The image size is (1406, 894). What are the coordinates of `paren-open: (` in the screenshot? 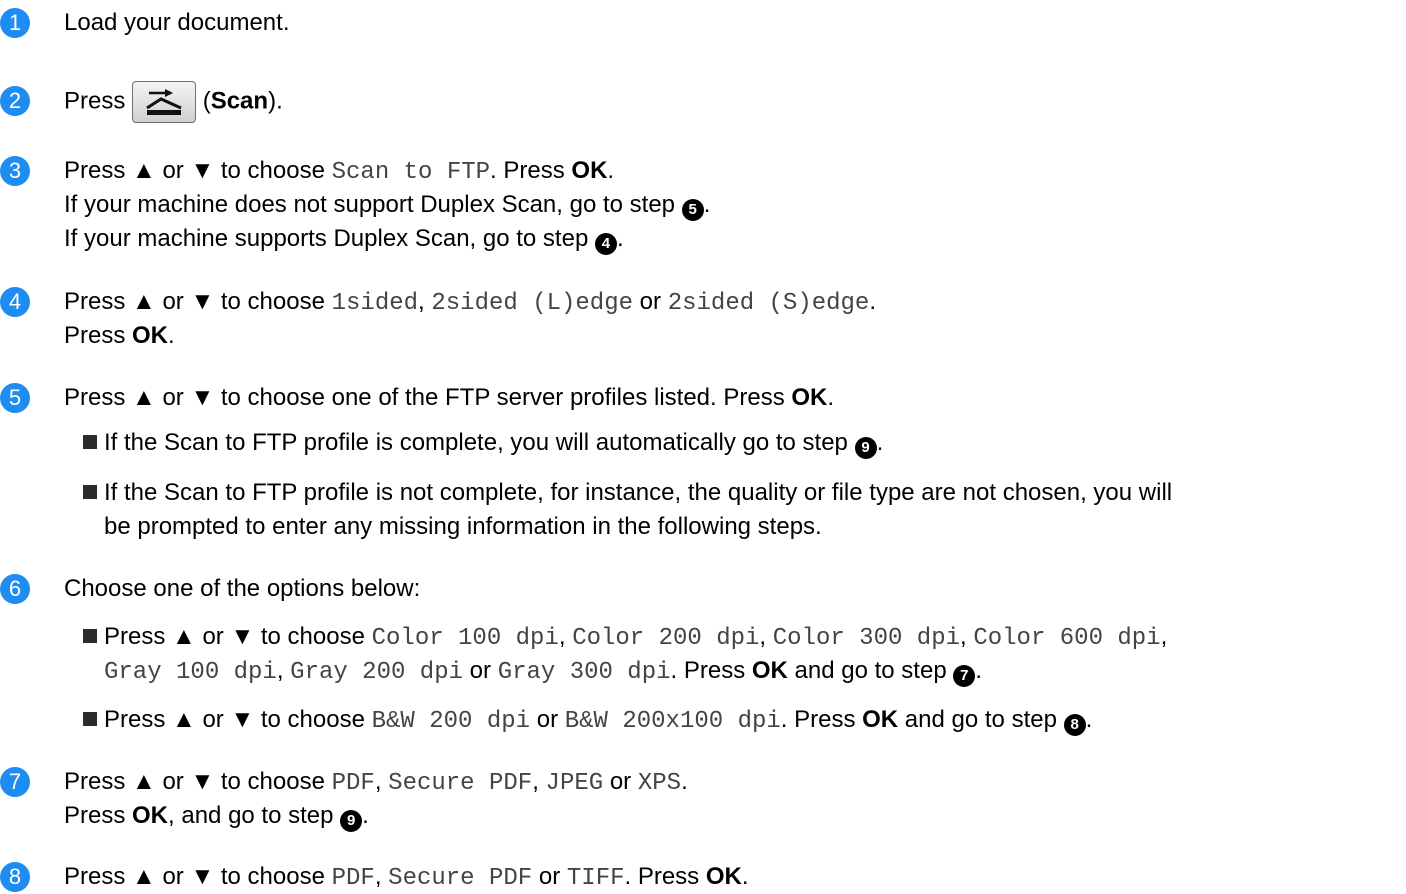 It's located at (206, 101).